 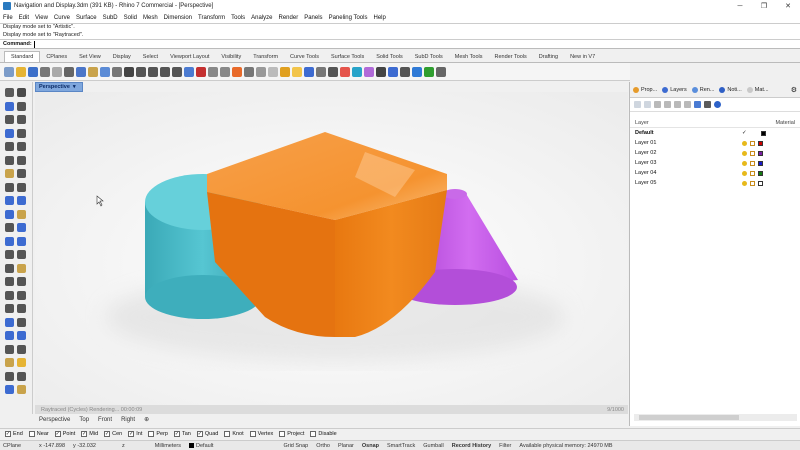 I want to click on grid-snap-toggle: Grid Snap, so click(x=295, y=446).